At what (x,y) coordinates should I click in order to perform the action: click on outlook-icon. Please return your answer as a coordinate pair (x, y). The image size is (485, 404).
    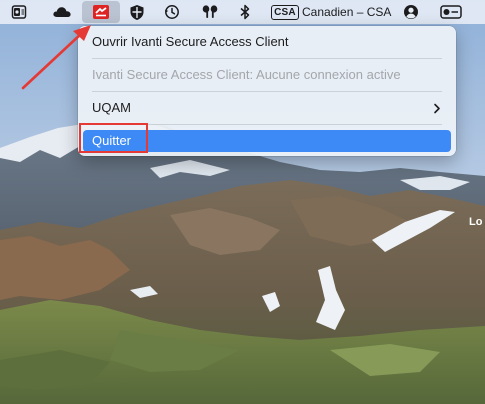
    Looking at the image, I should click on (19, 12).